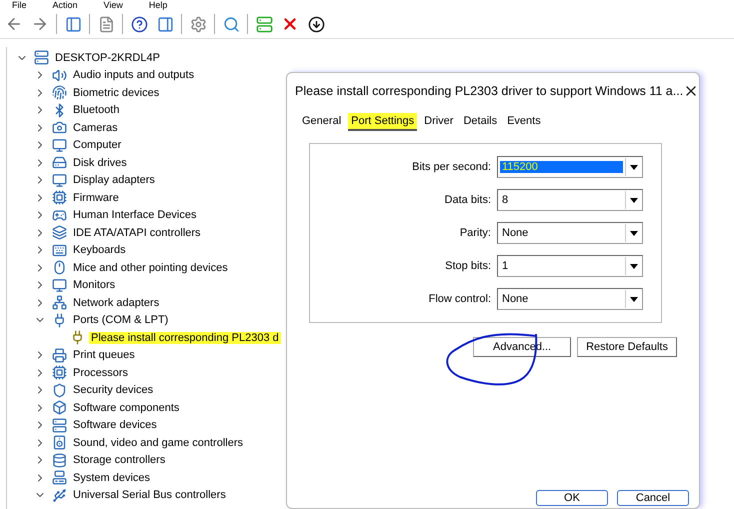 Image resolution: width=734 pixels, height=509 pixels. I want to click on tree-item: Processors, so click(100, 372).